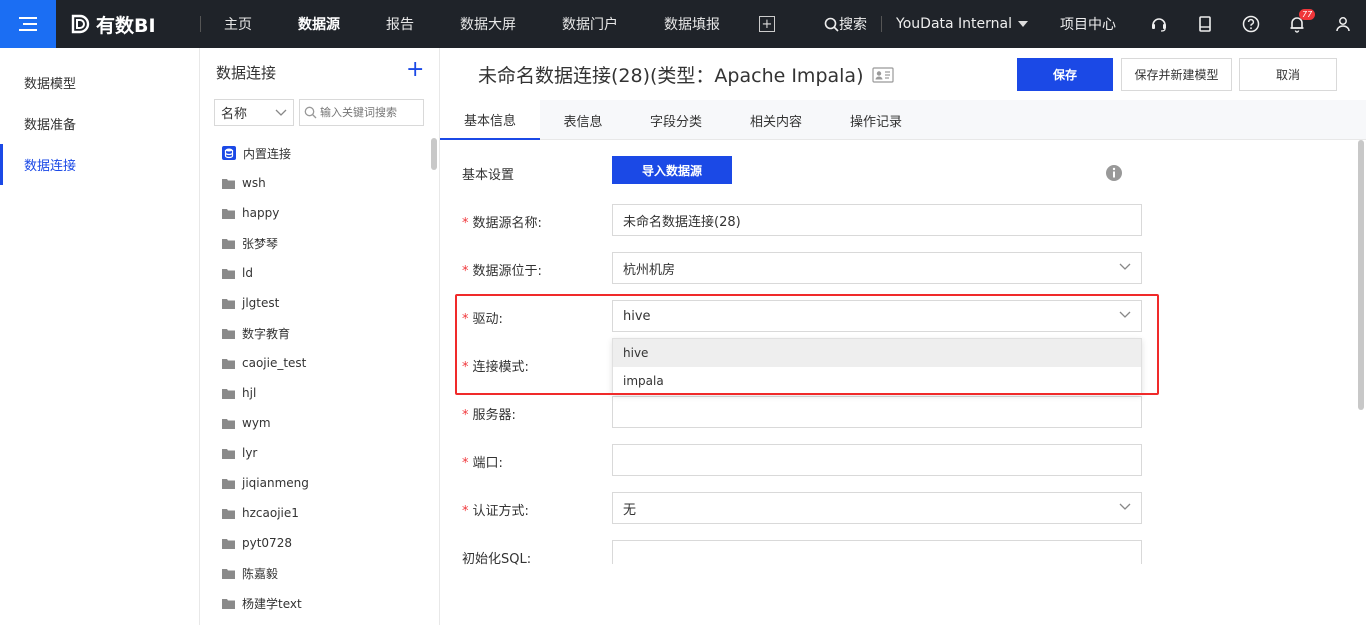 The width and height of the screenshot is (1366, 625). What do you see at coordinates (260, 243) in the screenshot?
I see `tree-item-label: 张梦琴` at bounding box center [260, 243].